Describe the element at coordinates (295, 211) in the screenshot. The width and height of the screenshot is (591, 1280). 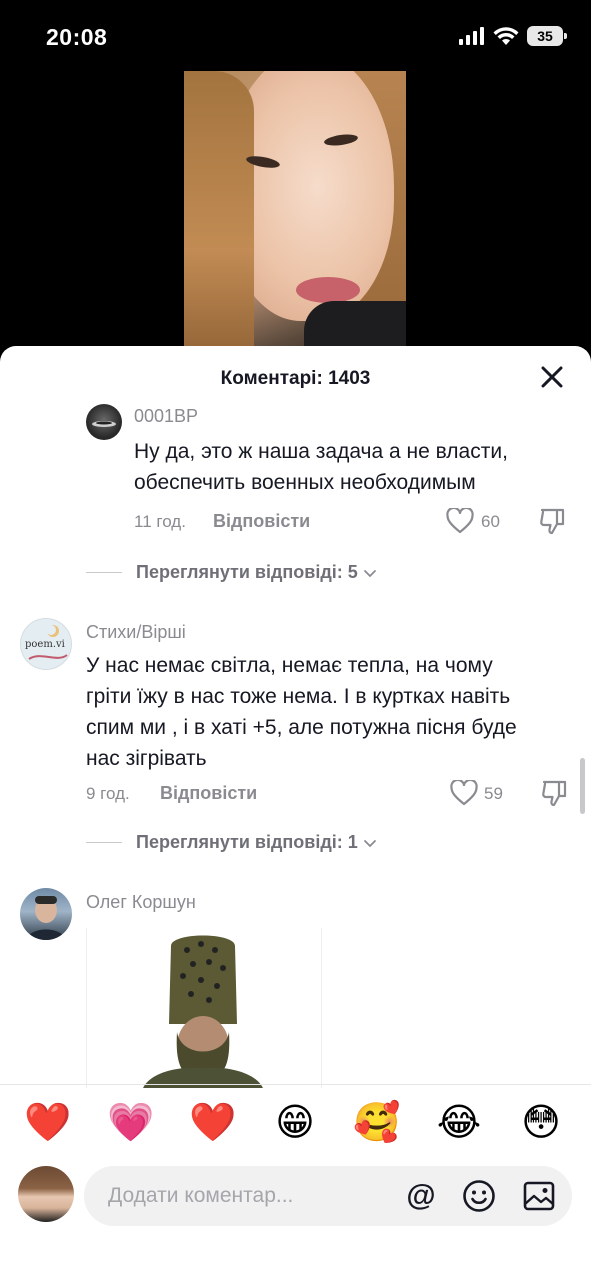
I see `video-preview` at that location.